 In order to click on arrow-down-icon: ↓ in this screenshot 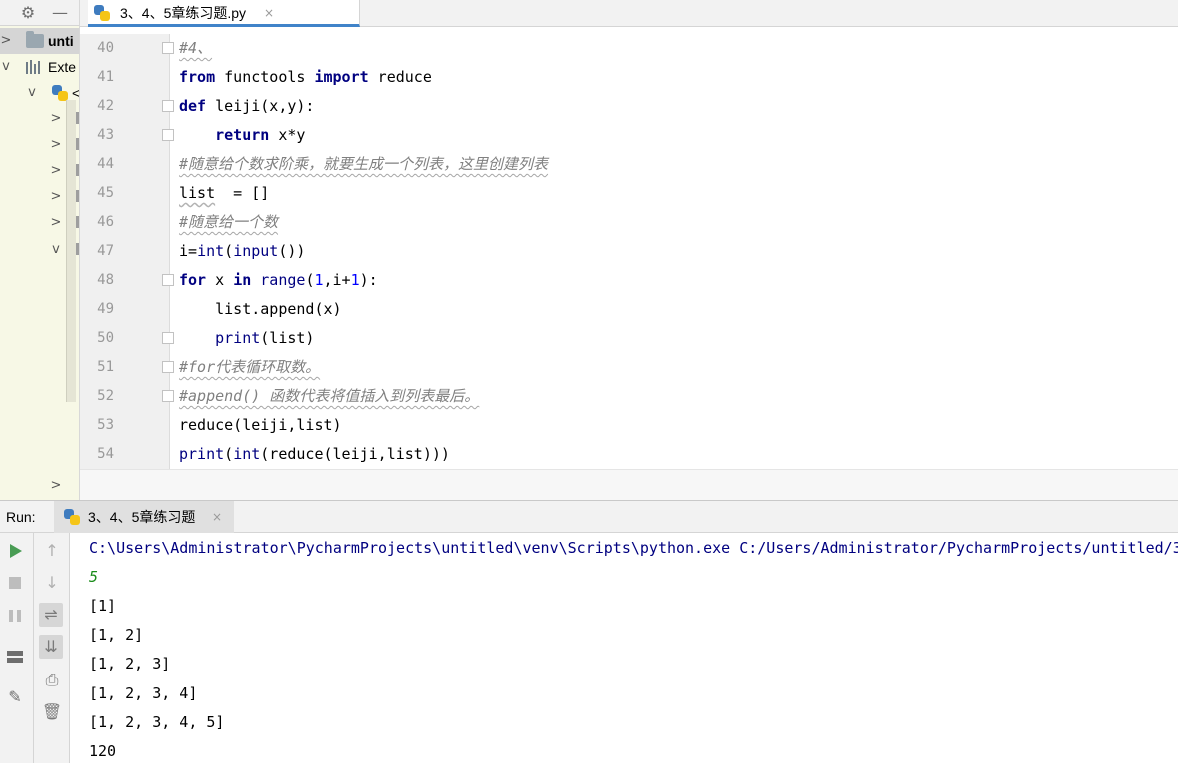, I will do `click(52, 583)`.